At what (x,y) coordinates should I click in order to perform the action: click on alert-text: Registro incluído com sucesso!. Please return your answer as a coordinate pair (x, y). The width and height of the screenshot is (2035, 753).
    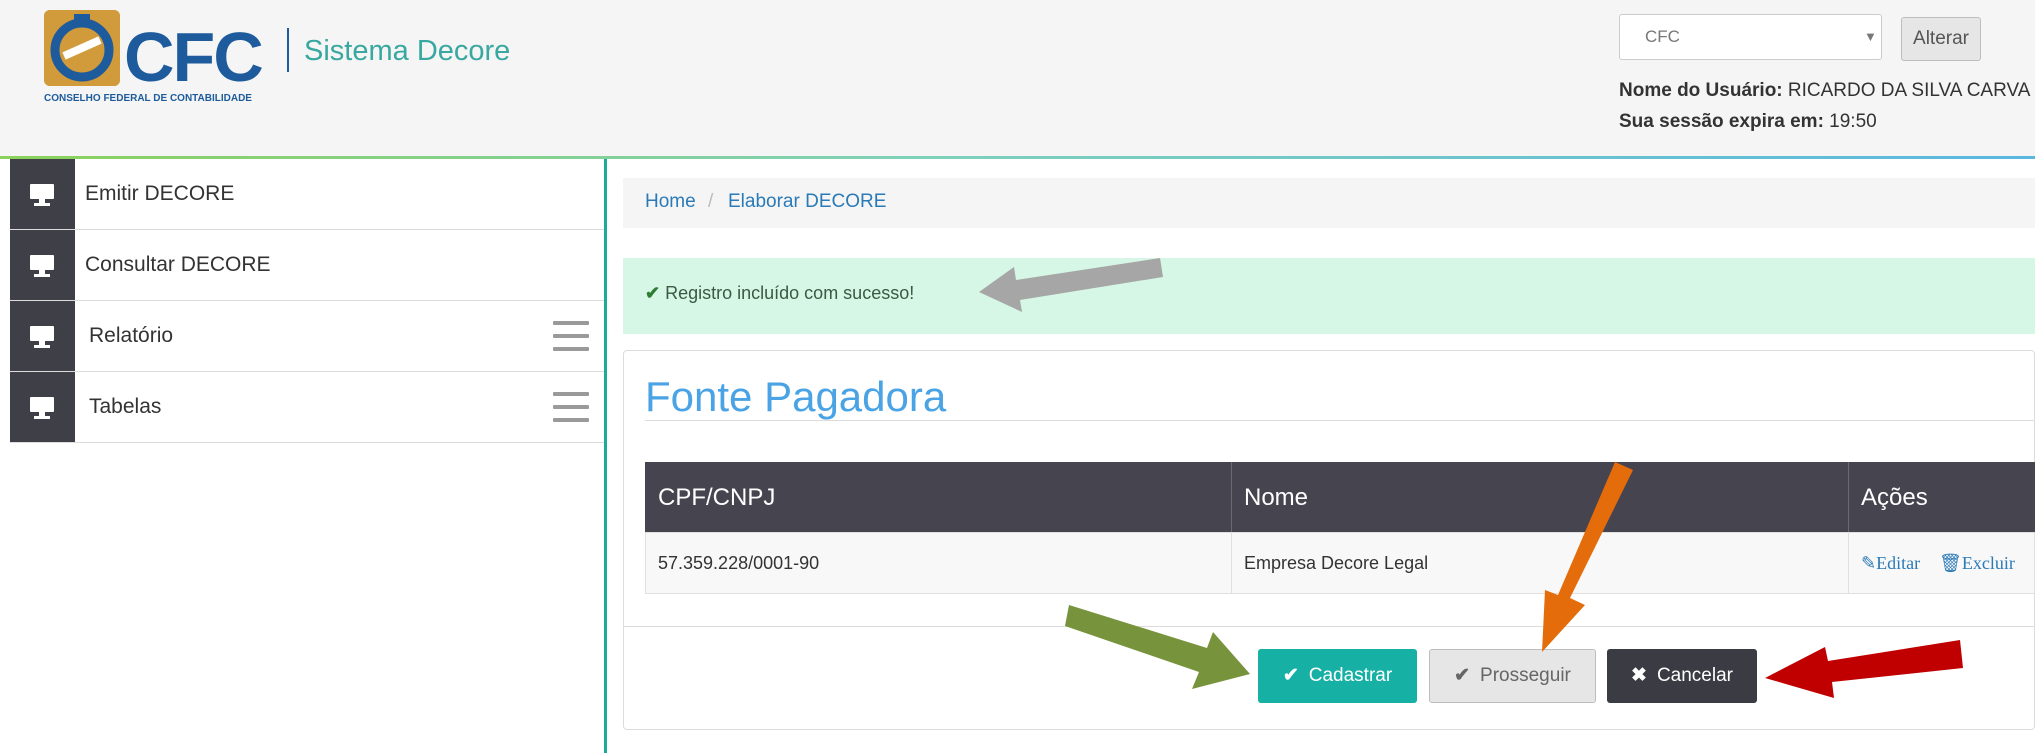
    Looking at the image, I should click on (790, 293).